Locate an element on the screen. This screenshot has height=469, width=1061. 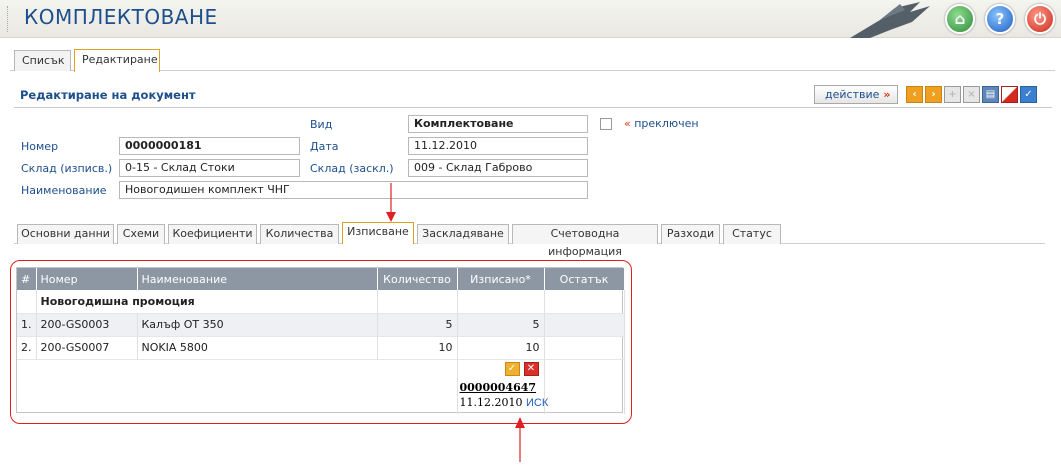
annotation-arrows is located at coordinates (455, 322).